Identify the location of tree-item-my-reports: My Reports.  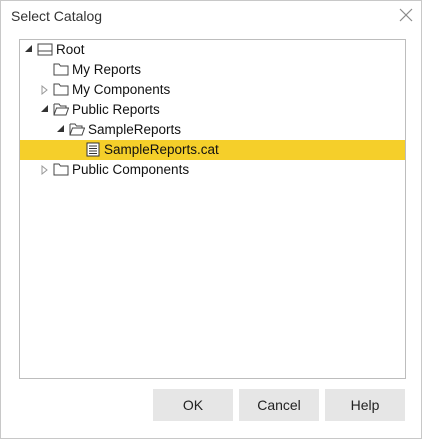
(212, 70).